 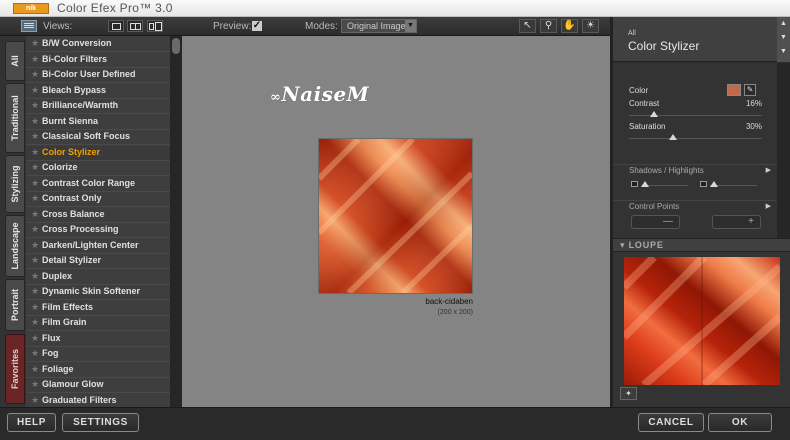 I want to click on list-item: ★ Film Effects, so click(x=98, y=308).